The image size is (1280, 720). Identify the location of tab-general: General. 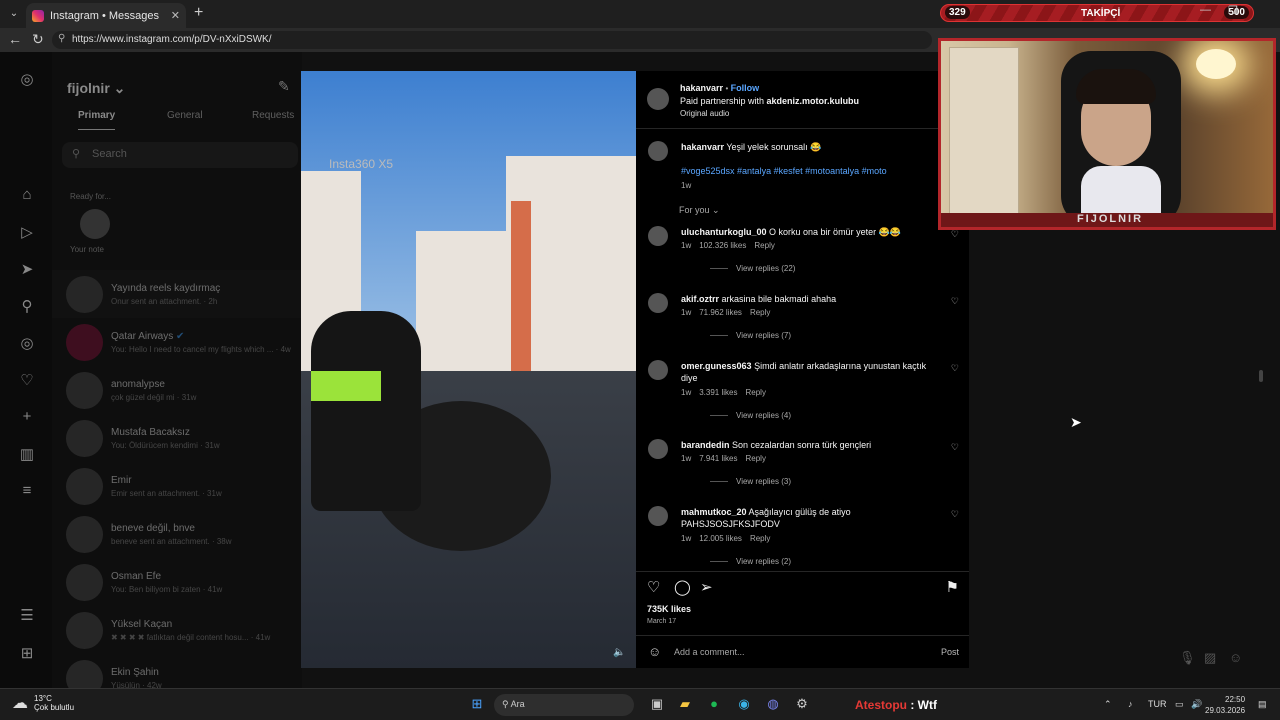
(185, 115).